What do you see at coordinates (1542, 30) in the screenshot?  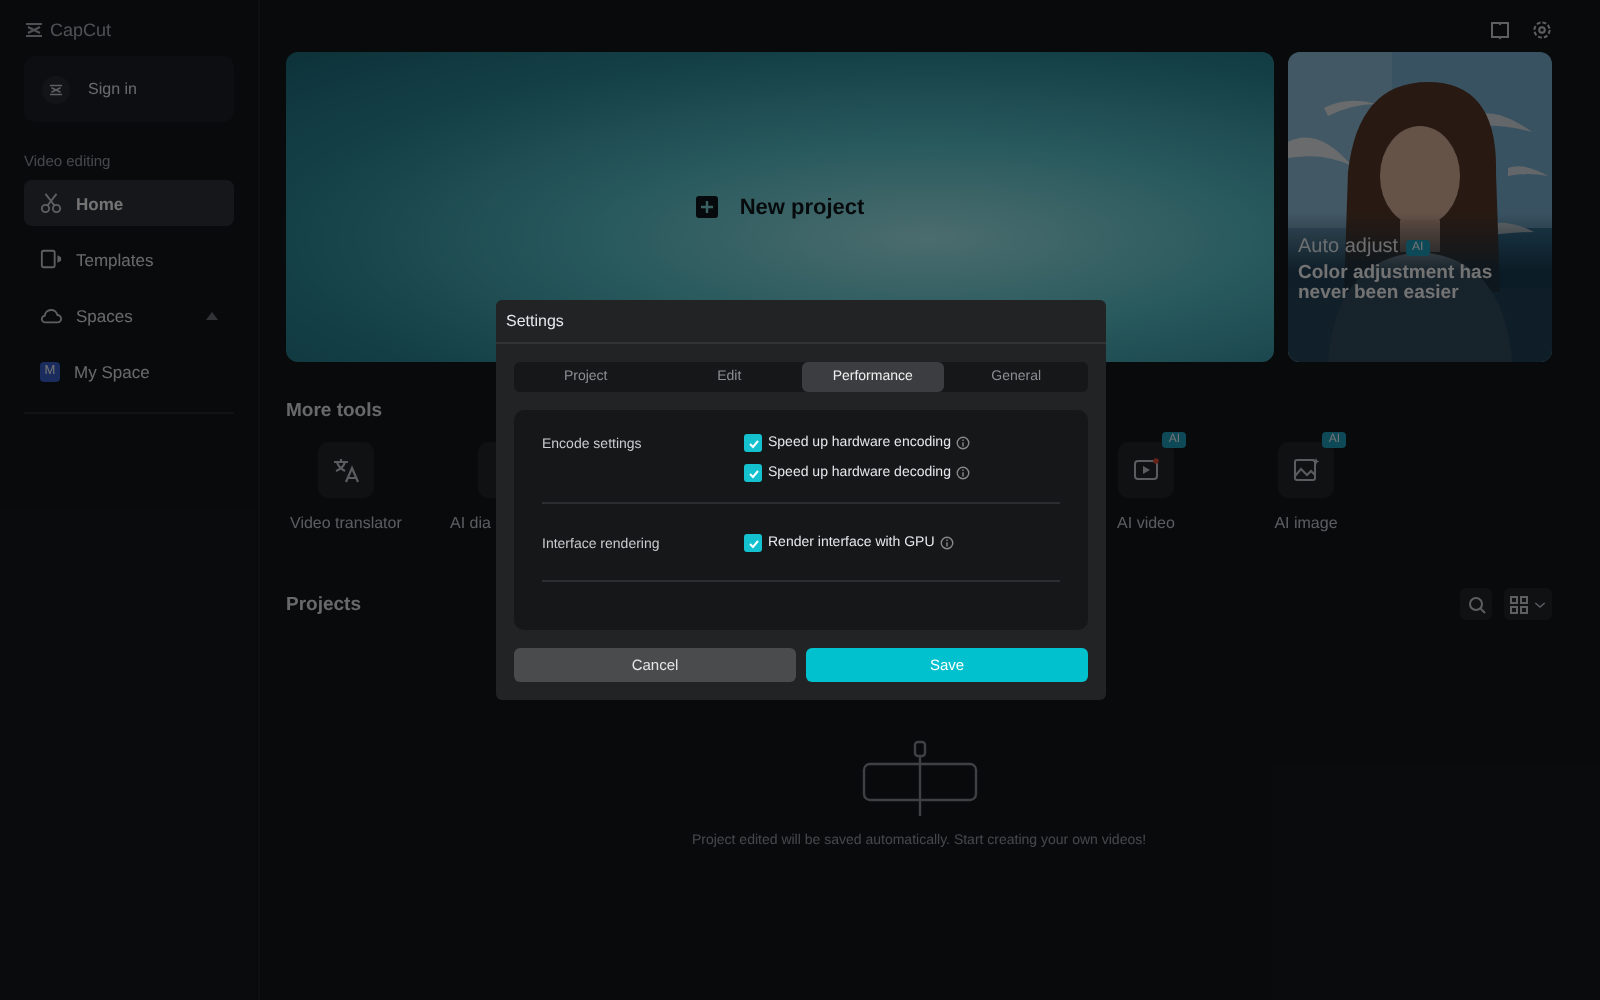 I see `settings-icon` at bounding box center [1542, 30].